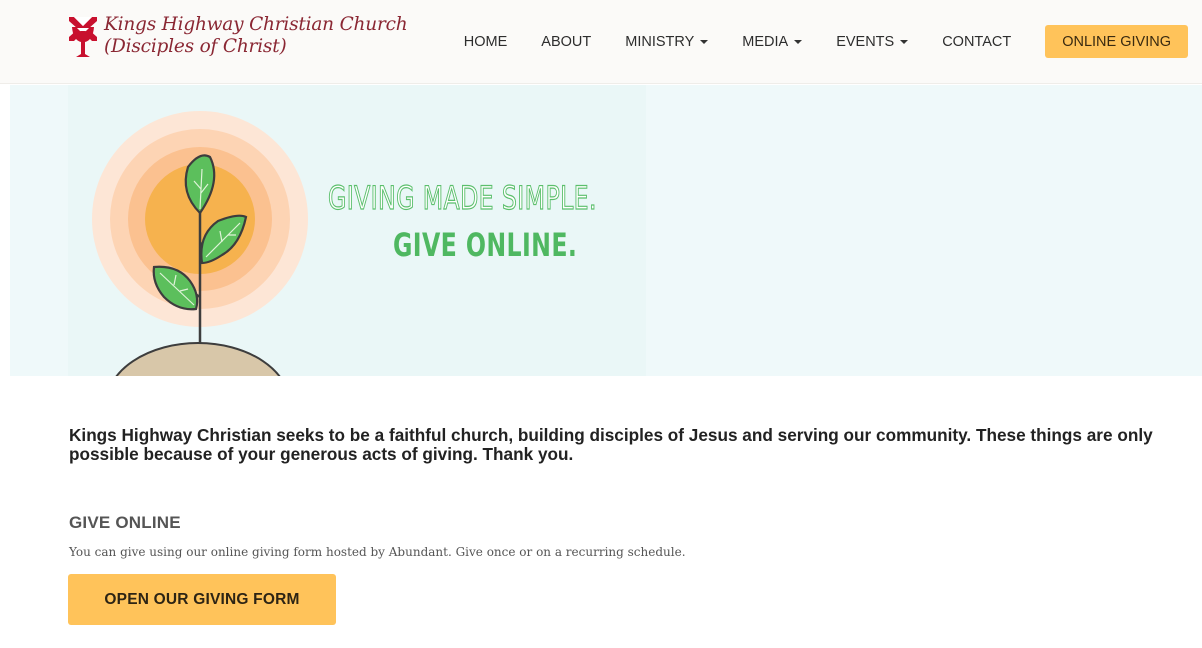 The height and width of the screenshot is (648, 1202). What do you see at coordinates (125, 522) in the screenshot?
I see `give-online-heading: GIVE ONLINE` at bounding box center [125, 522].